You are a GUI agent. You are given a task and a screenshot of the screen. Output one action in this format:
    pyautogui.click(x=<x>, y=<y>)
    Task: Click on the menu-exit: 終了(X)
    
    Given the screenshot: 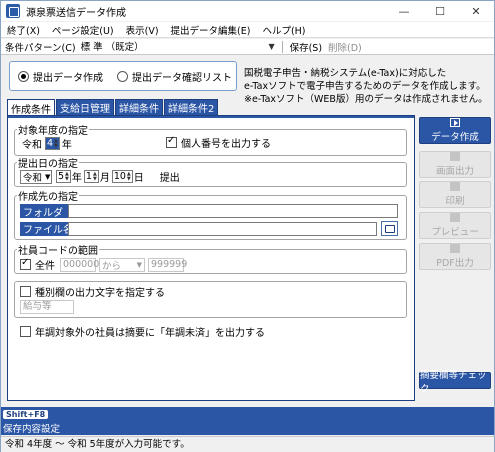 What is the action you would take?
    pyautogui.click(x=23, y=30)
    